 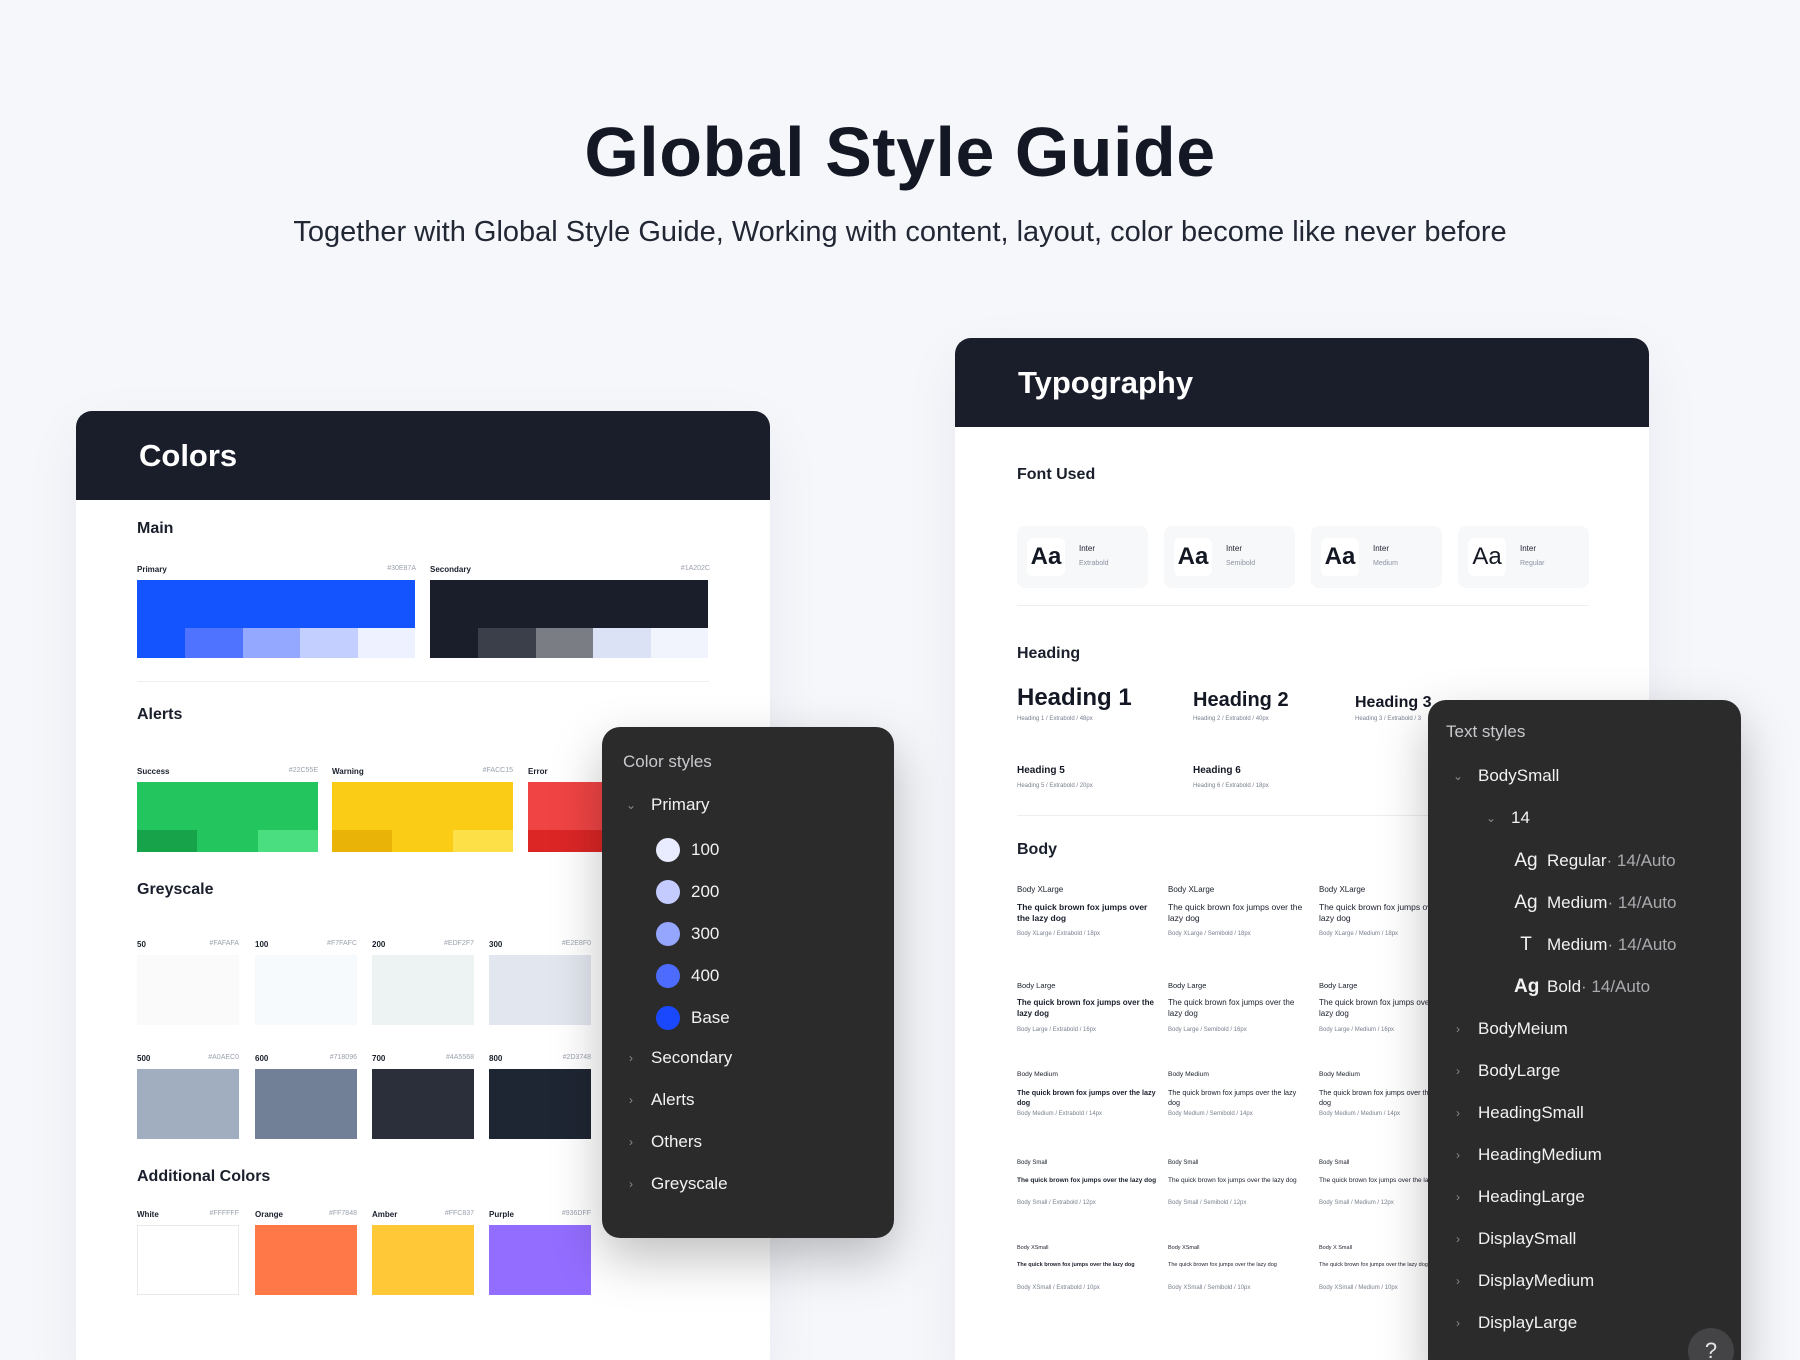 I want to click on color-style-200: 200, so click(x=687, y=892).